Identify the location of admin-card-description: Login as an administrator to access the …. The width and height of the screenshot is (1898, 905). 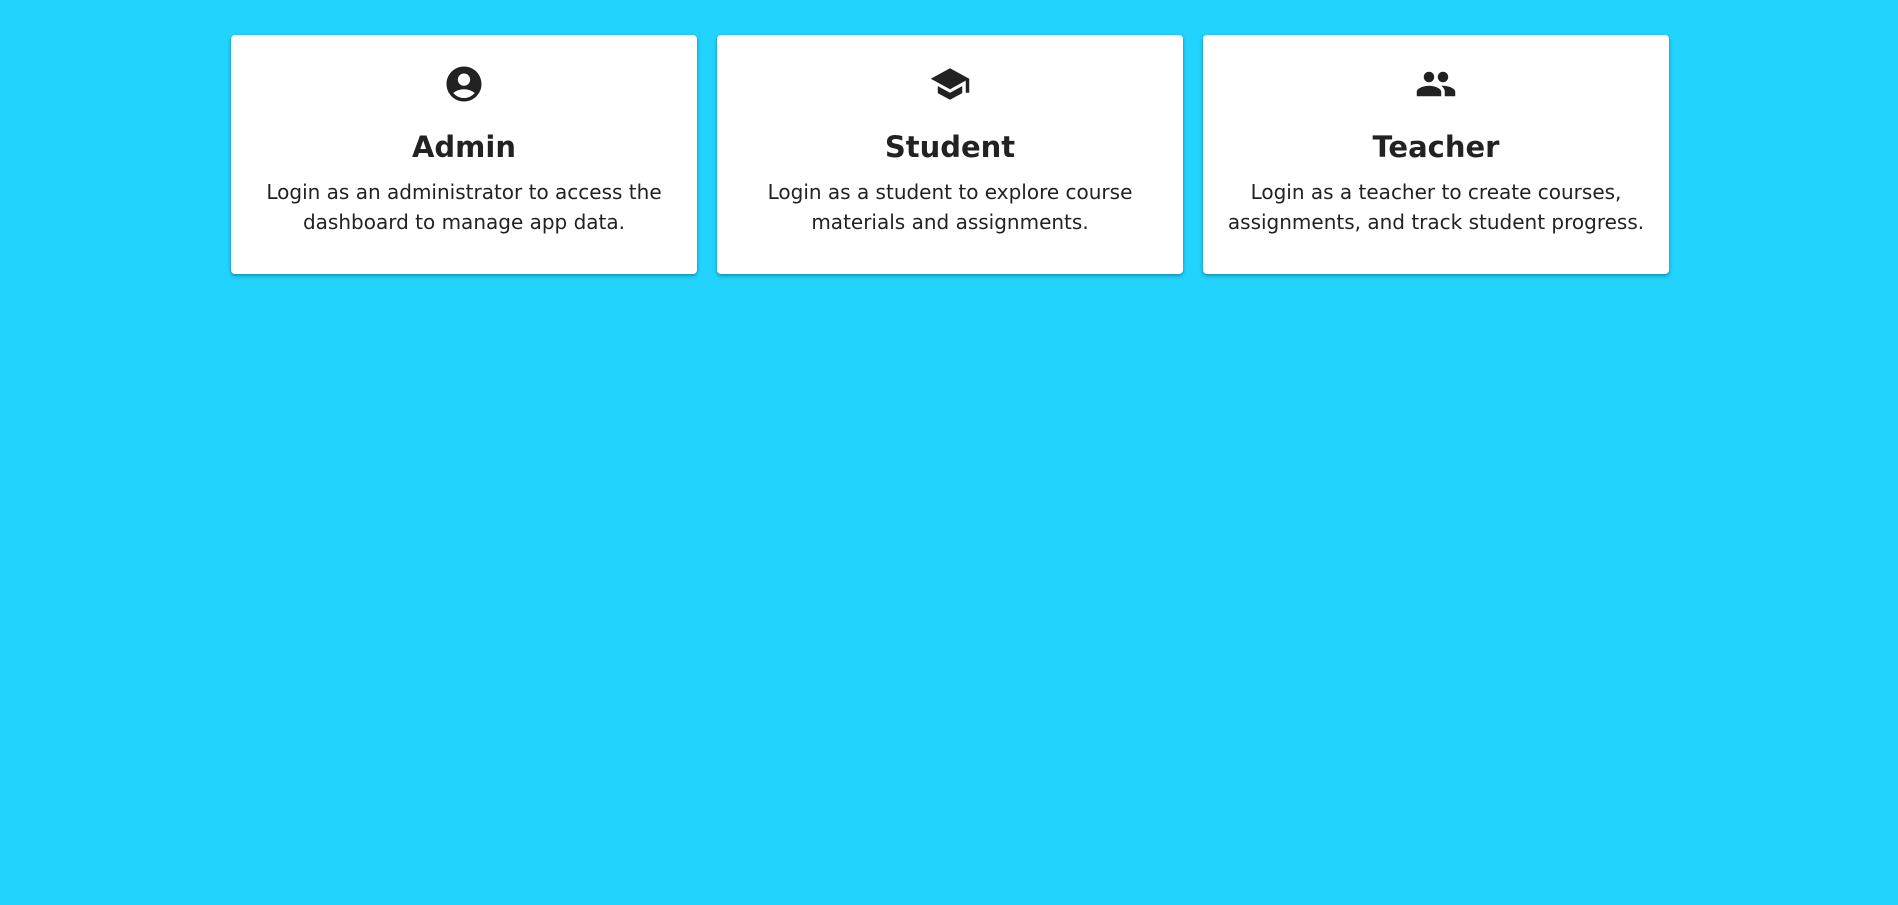
(464, 207).